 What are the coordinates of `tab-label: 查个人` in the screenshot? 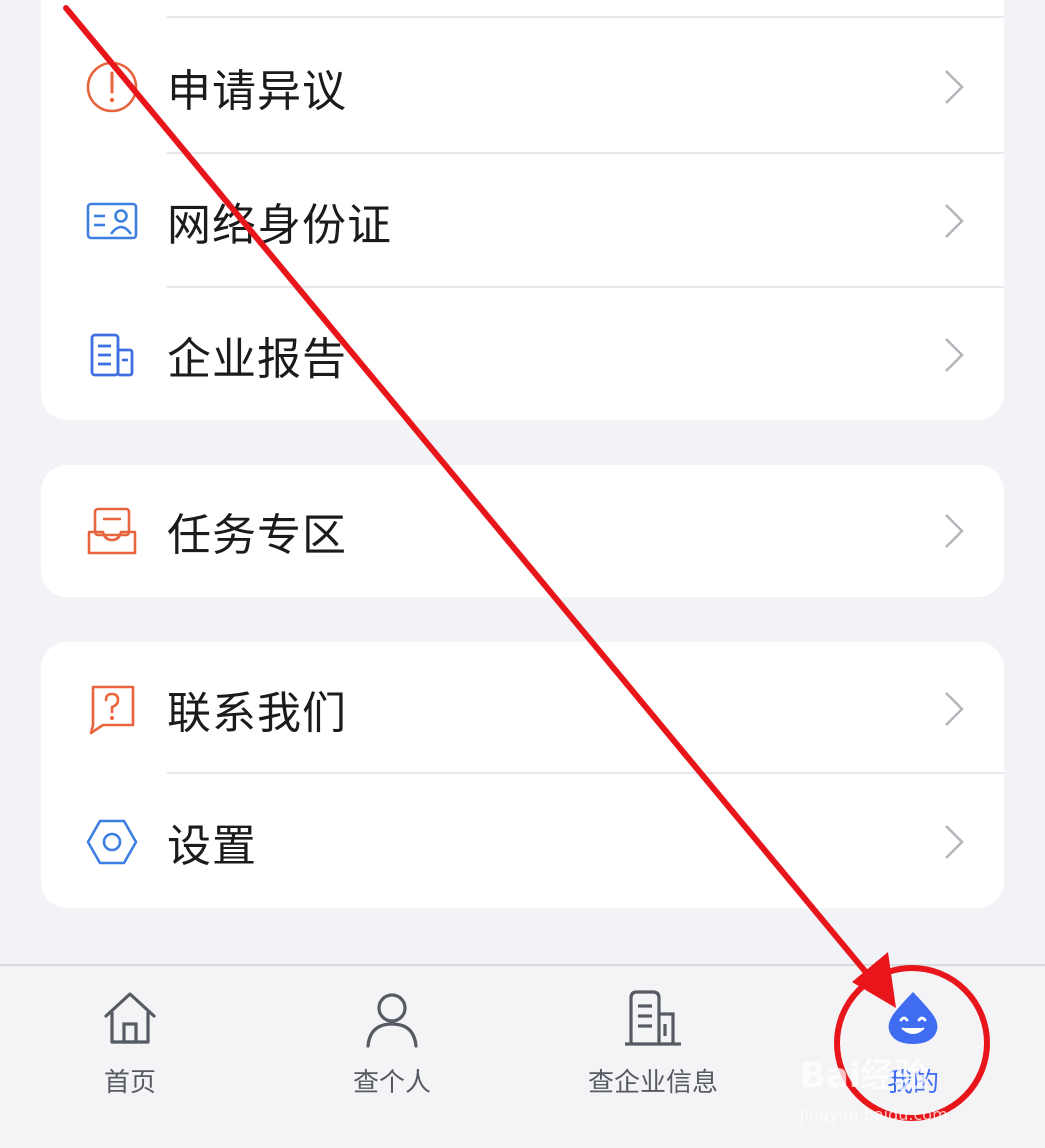 It's located at (391, 1083).